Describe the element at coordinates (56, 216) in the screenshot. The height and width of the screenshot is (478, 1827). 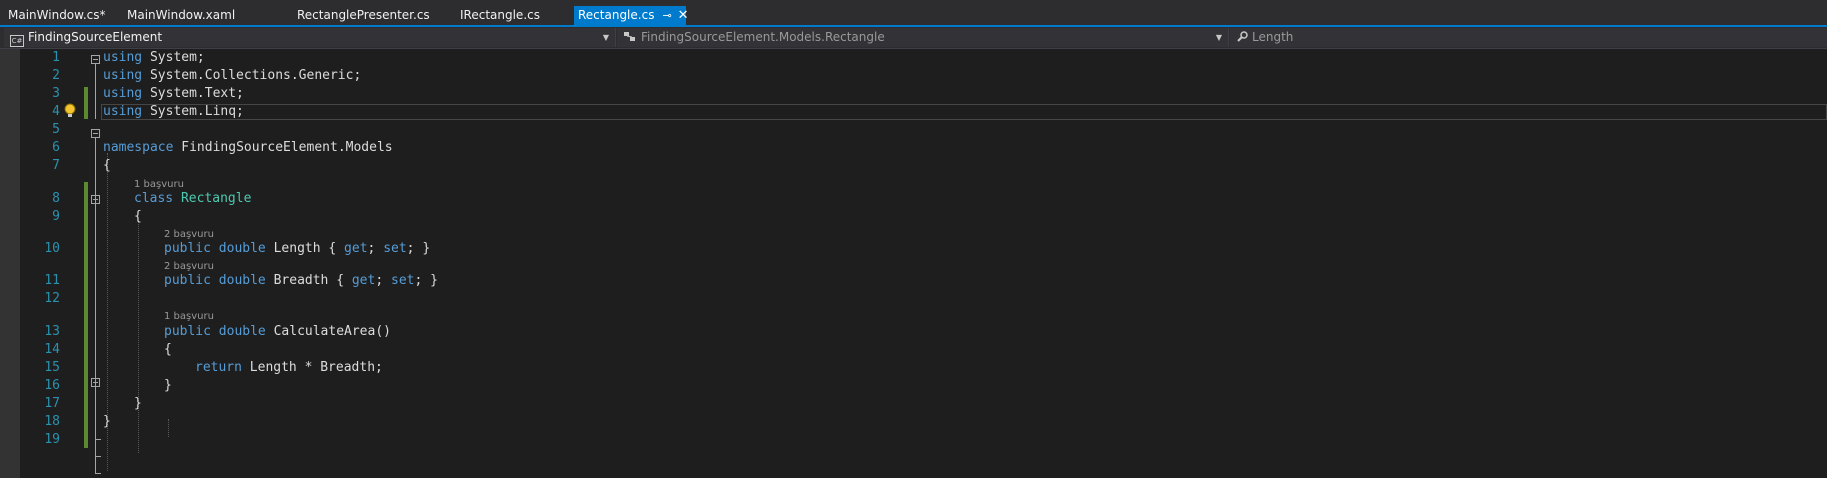
I see `line-number: 9` at that location.